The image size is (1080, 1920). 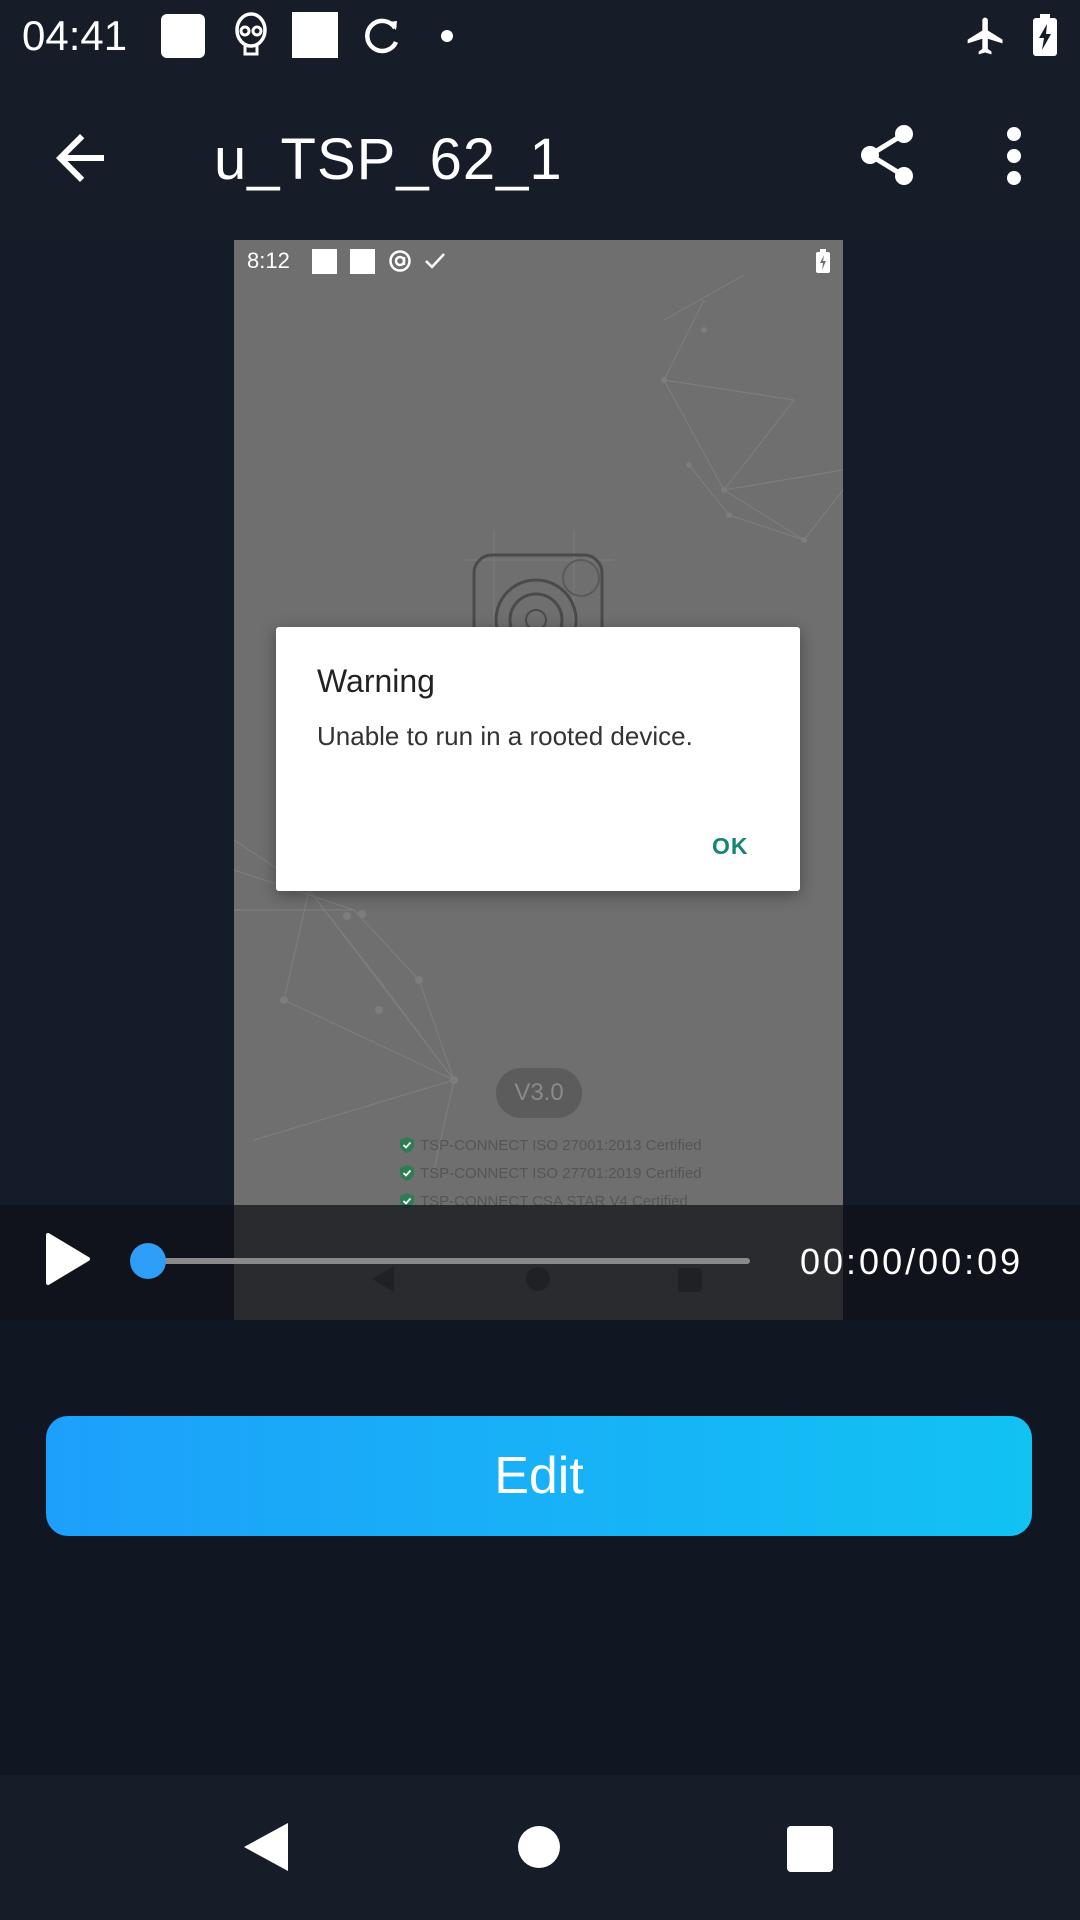 I want to click on airplane-mode-icon, so click(x=985, y=36).